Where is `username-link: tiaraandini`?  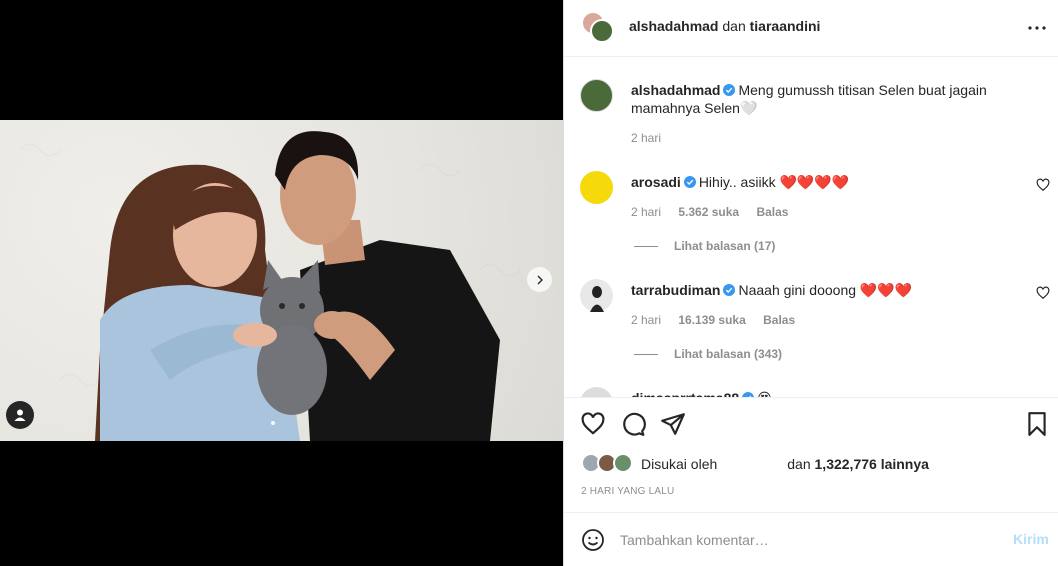
username-link: tiaraandini is located at coordinates (785, 26).